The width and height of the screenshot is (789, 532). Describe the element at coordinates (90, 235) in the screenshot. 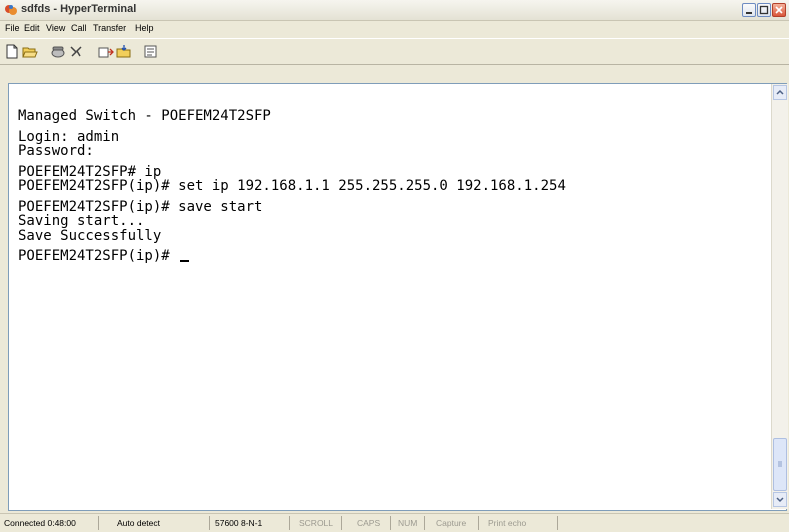

I see `terminal-line: Save Successfully` at that location.